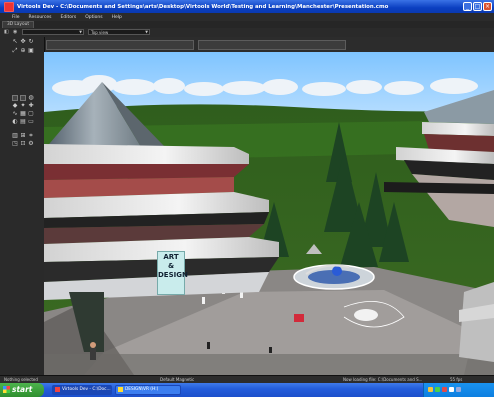  What do you see at coordinates (53, 32) in the screenshot?
I see `camera-dropdown: ▼` at bounding box center [53, 32].